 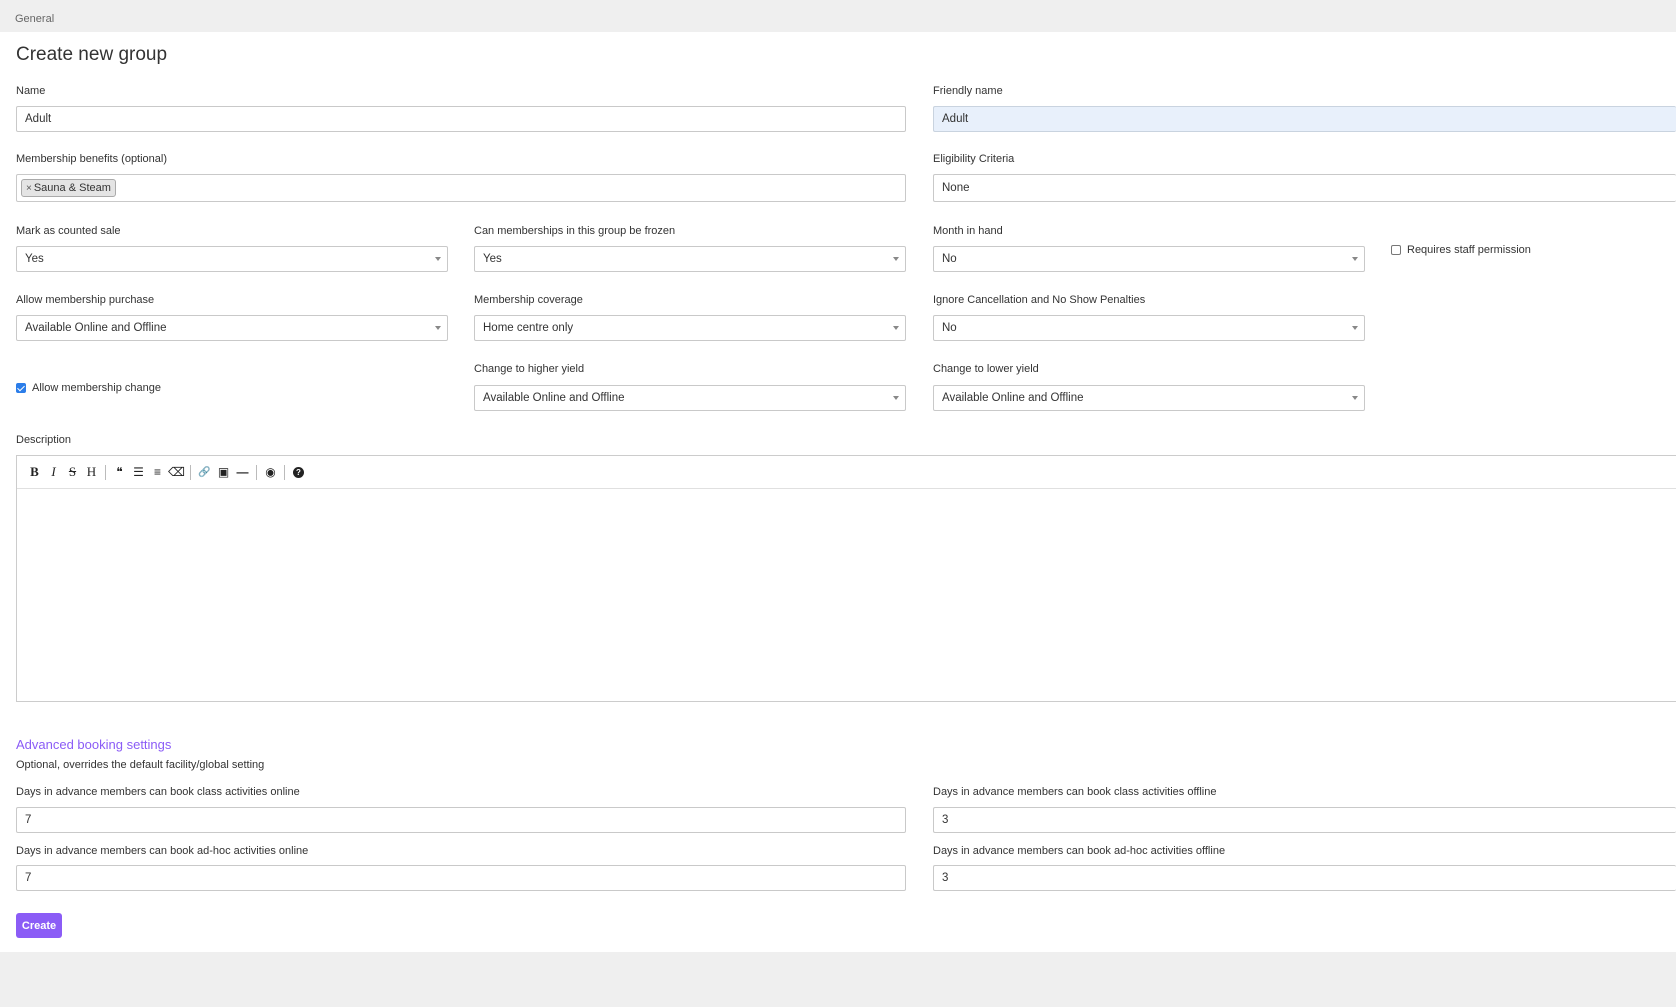 I want to click on help-icon: ?, so click(x=298, y=472).